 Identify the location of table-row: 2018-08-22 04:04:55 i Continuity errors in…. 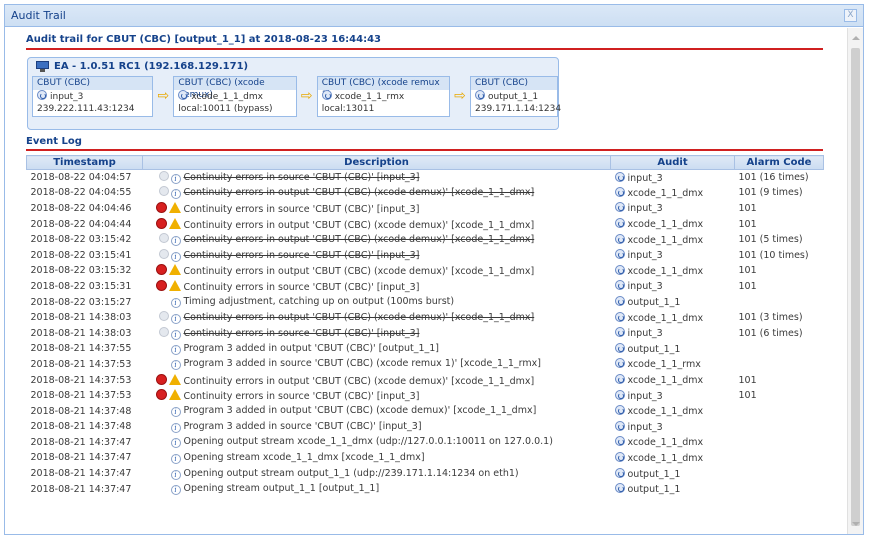
(425, 193).